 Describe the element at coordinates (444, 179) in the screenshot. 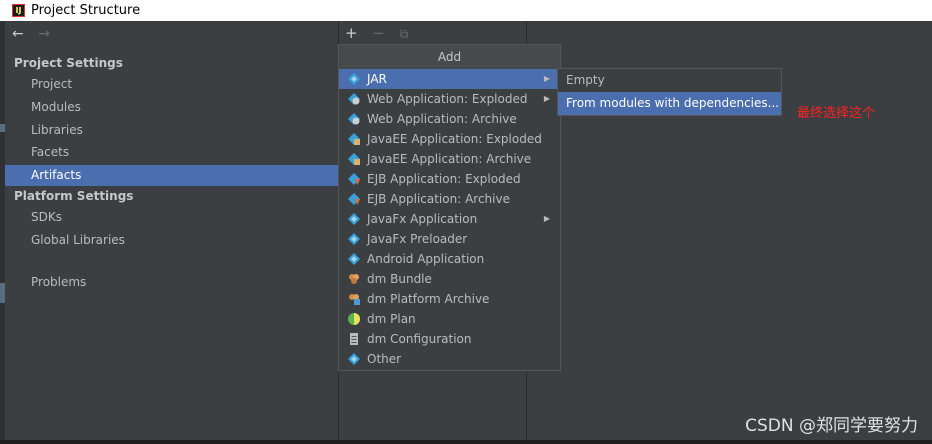

I see `menu-item-label: EJB Application: Exploded` at that location.